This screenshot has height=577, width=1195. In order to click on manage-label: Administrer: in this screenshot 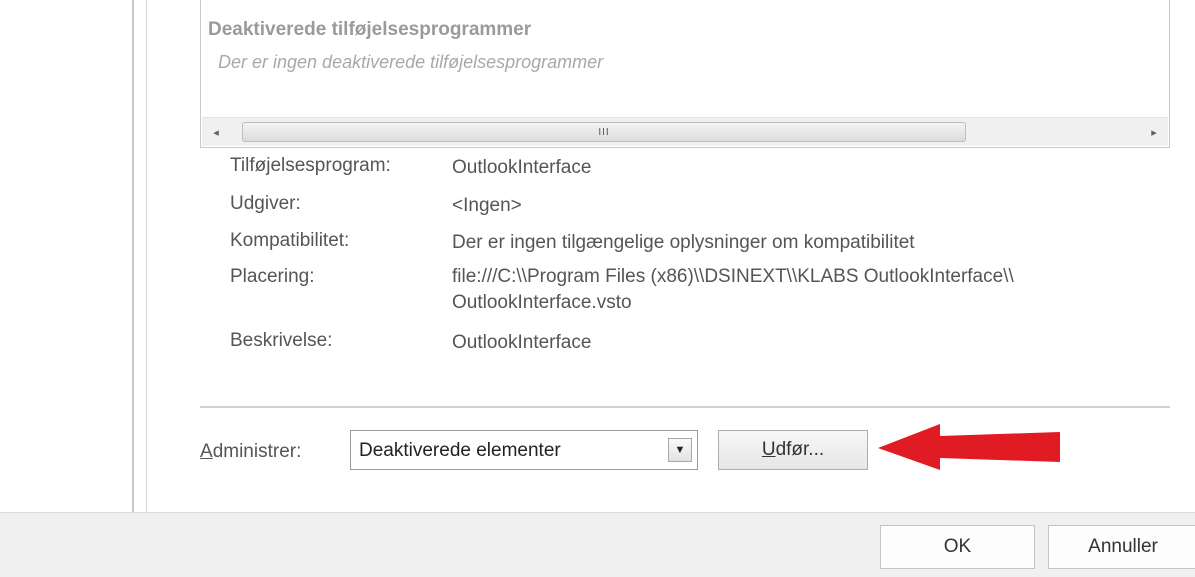, I will do `click(250, 452)`.